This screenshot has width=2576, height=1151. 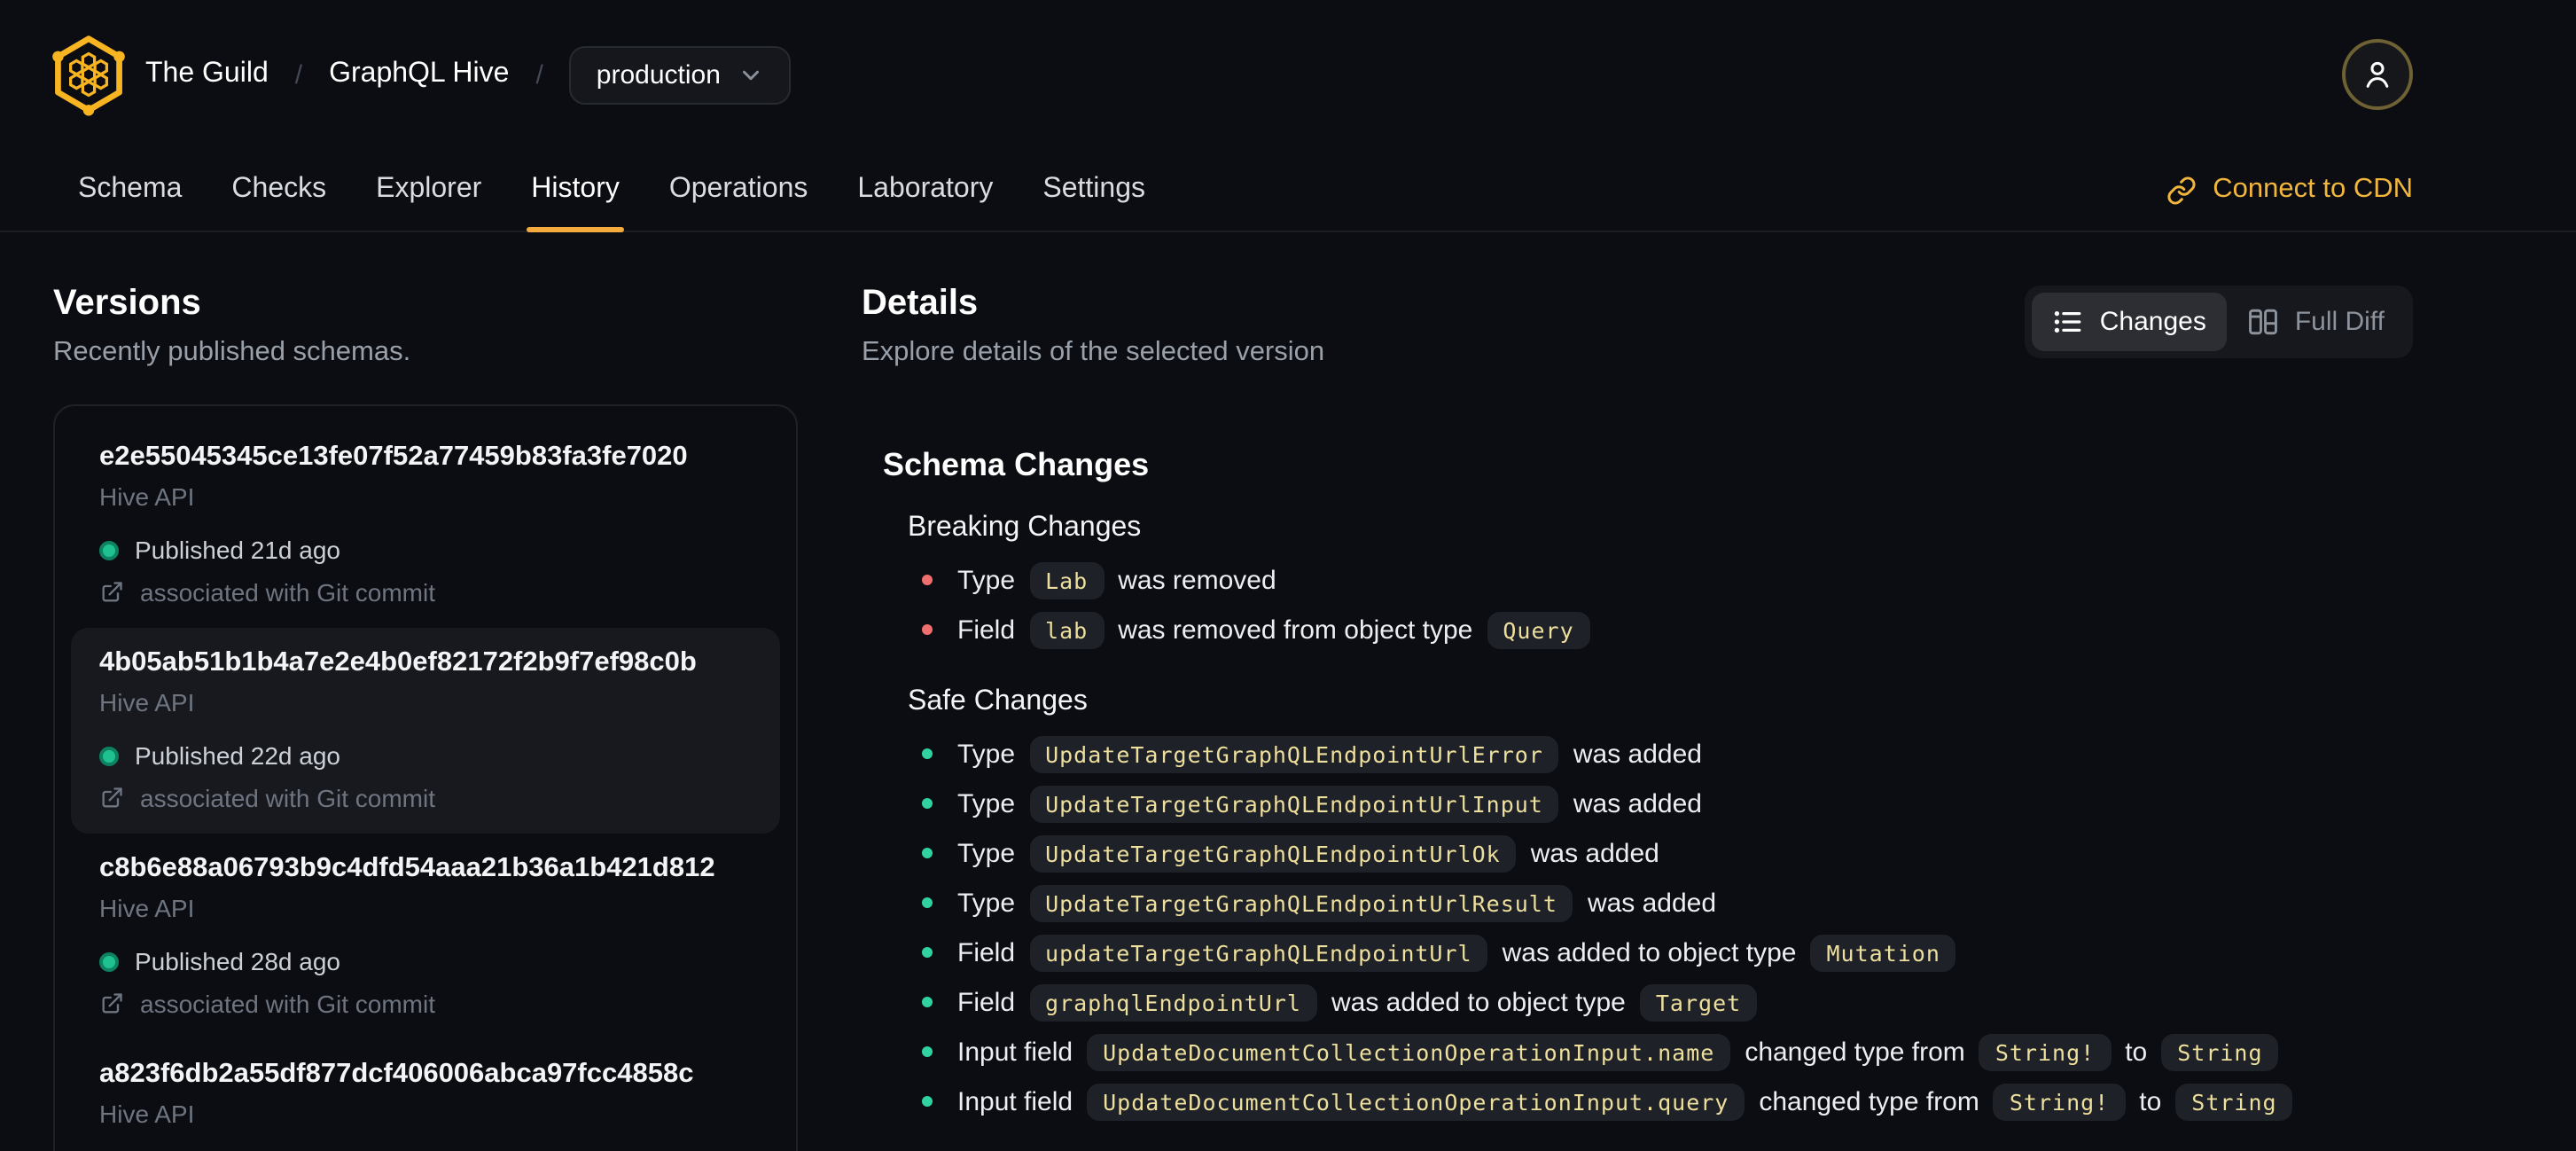 I want to click on code-chip: graphqlEndpointUrl, so click(x=1173, y=1002).